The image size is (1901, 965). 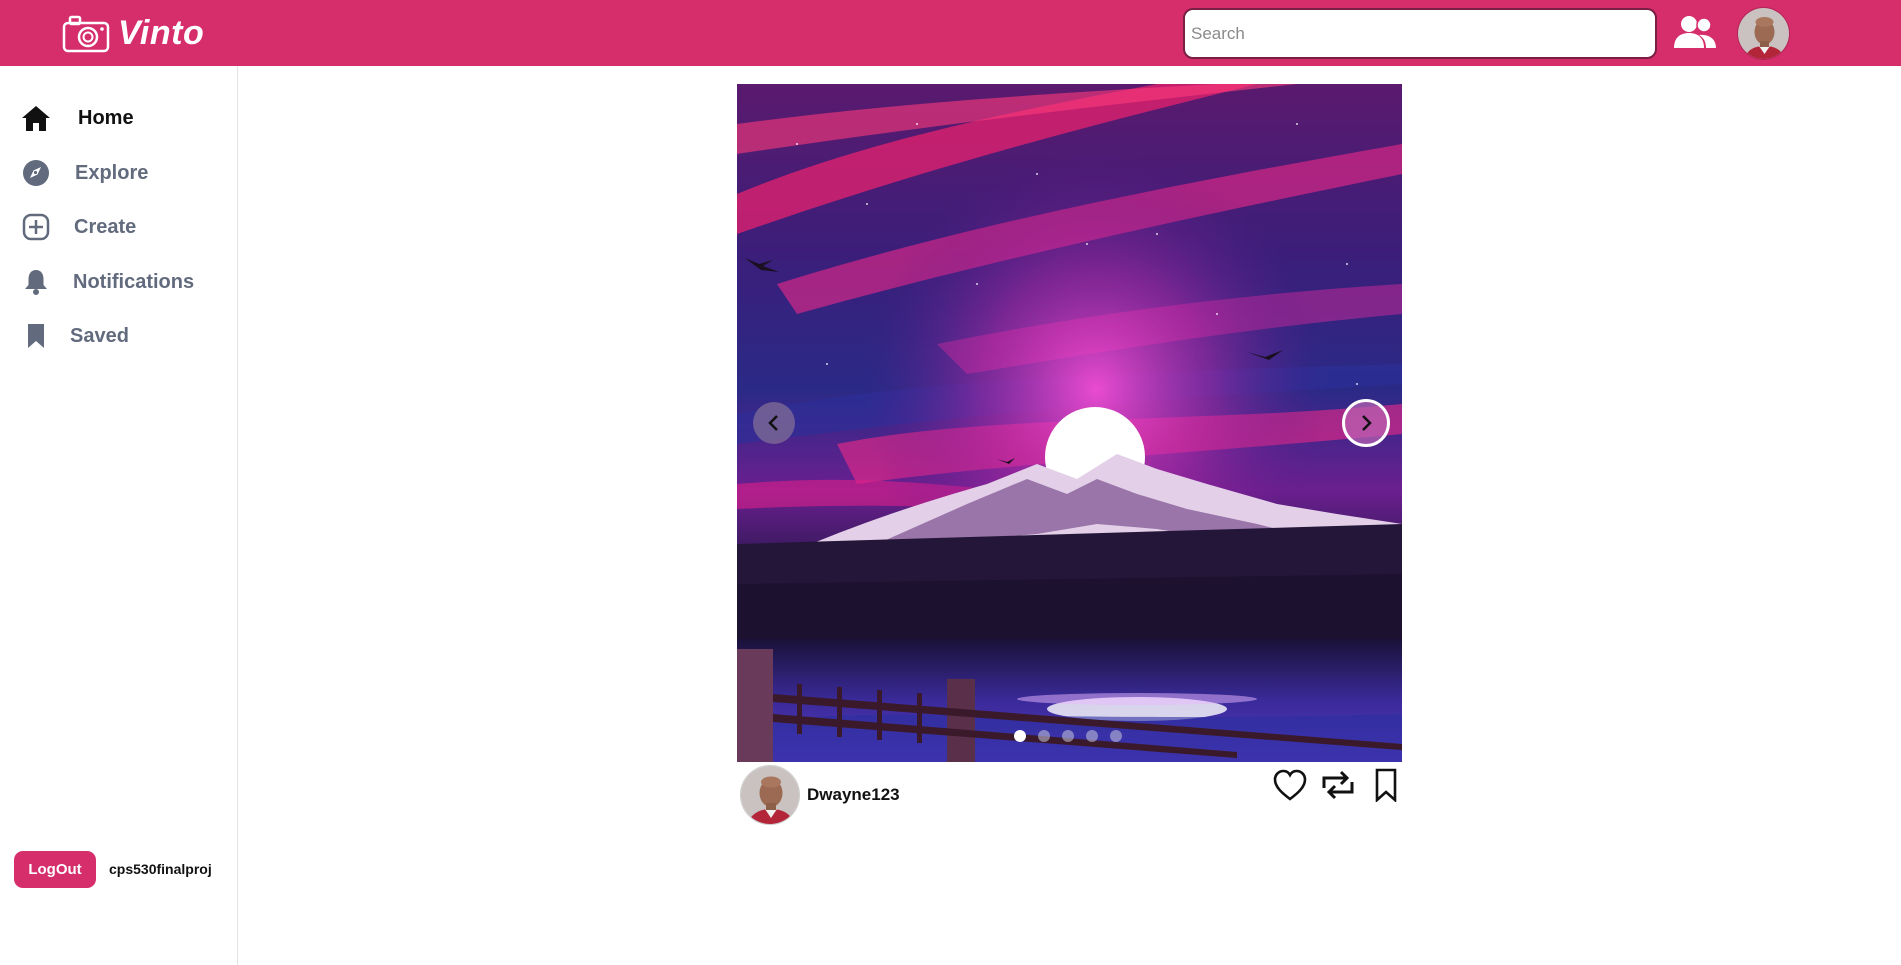 What do you see at coordinates (105, 226) in the screenshot?
I see `sidebar-item-label: Create` at bounding box center [105, 226].